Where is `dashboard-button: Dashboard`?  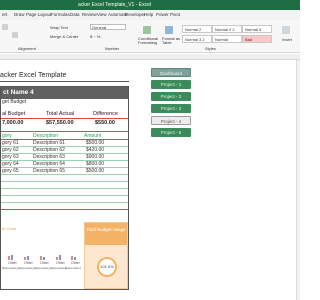 dashboard-button: Dashboard is located at coordinates (171, 72).